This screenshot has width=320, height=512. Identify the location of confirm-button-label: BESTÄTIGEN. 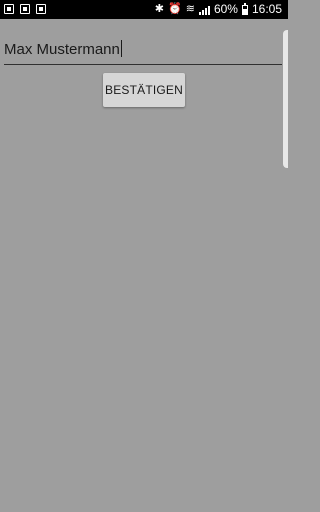
(143, 90).